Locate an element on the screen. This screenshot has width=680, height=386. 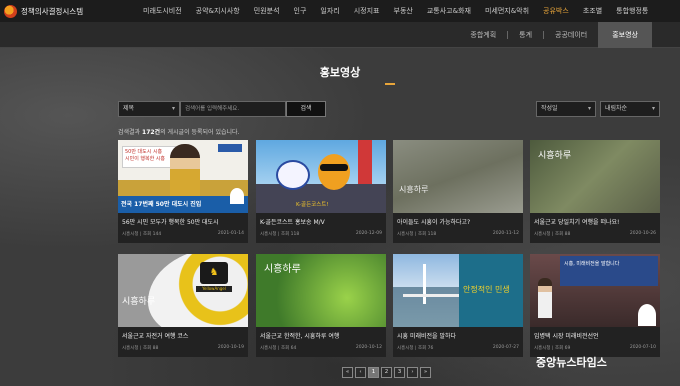
page-2-button: 2 is located at coordinates (386, 372).